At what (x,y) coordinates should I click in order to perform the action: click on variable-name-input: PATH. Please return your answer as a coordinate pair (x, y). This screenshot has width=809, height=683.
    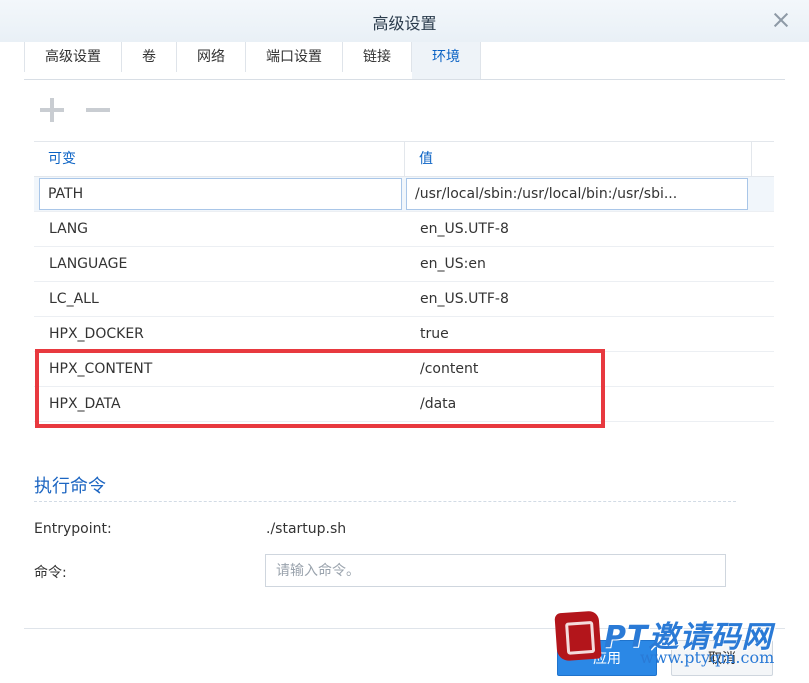
    Looking at the image, I should click on (220, 194).